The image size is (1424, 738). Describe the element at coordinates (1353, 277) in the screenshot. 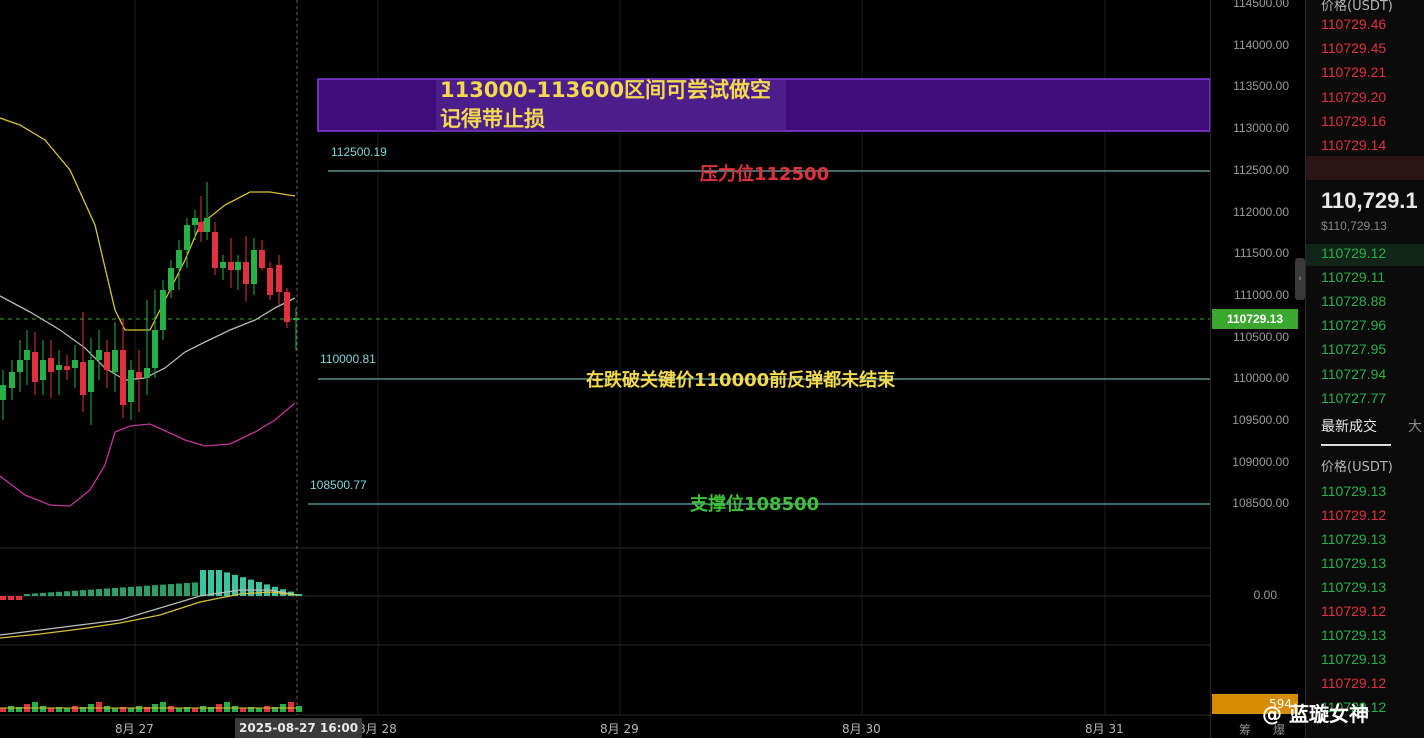

I see `bid-row: 110729.11` at that location.